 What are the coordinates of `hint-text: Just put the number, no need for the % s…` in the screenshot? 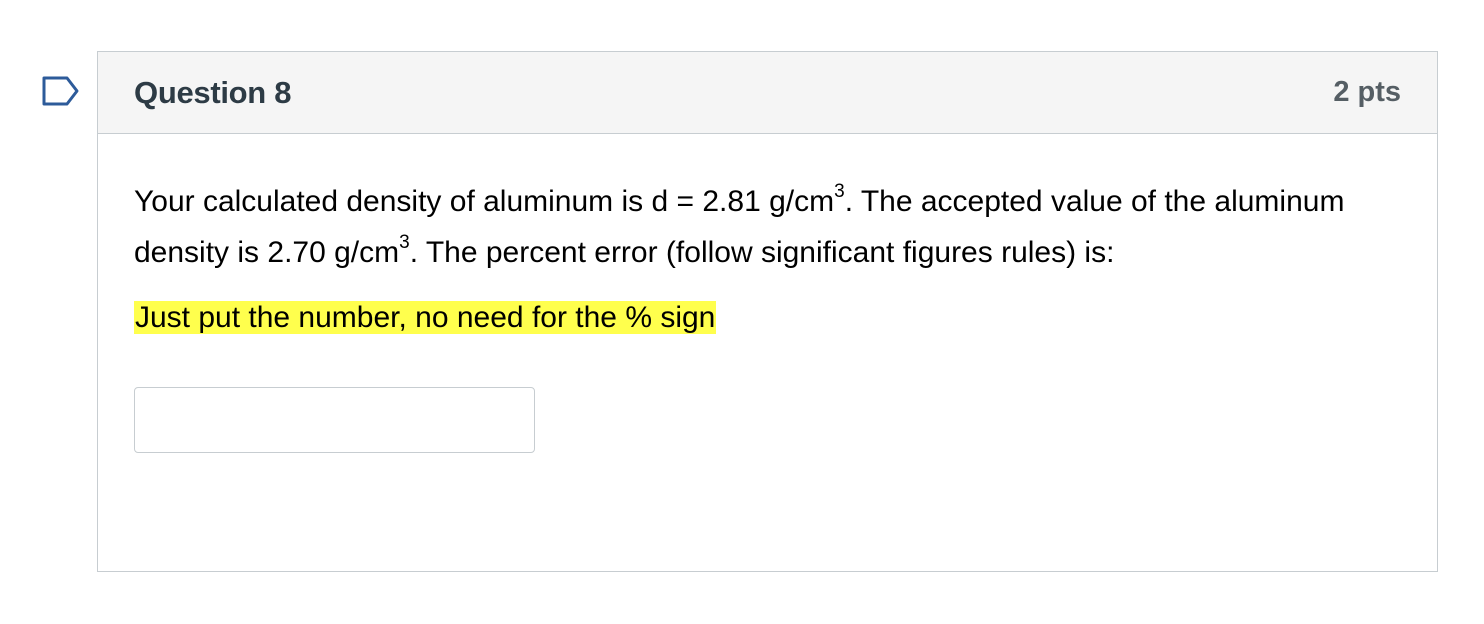 It's located at (425, 317).